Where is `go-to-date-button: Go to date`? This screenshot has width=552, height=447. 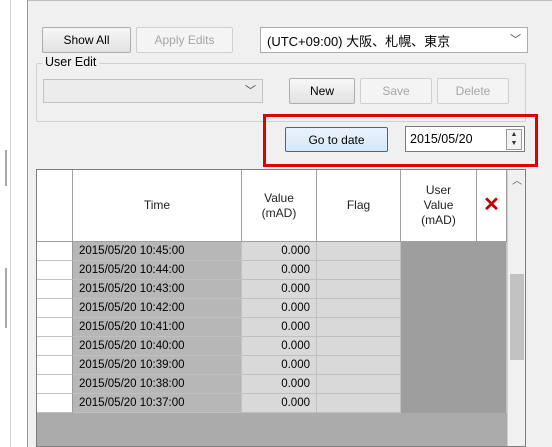
go-to-date-button: Go to date is located at coordinates (336, 139).